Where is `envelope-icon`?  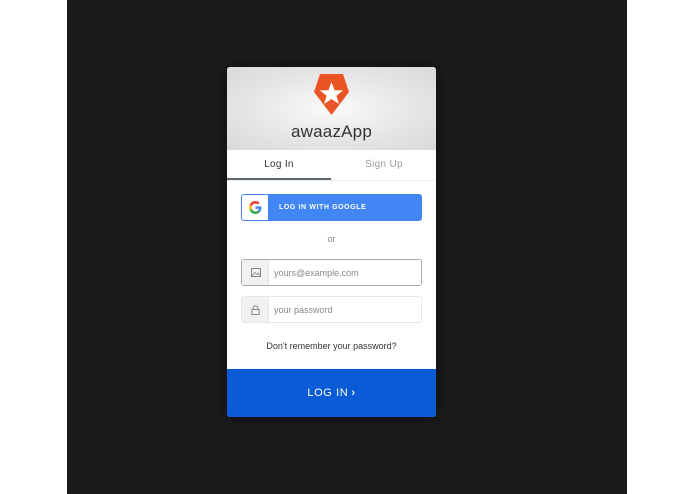 envelope-icon is located at coordinates (256, 272).